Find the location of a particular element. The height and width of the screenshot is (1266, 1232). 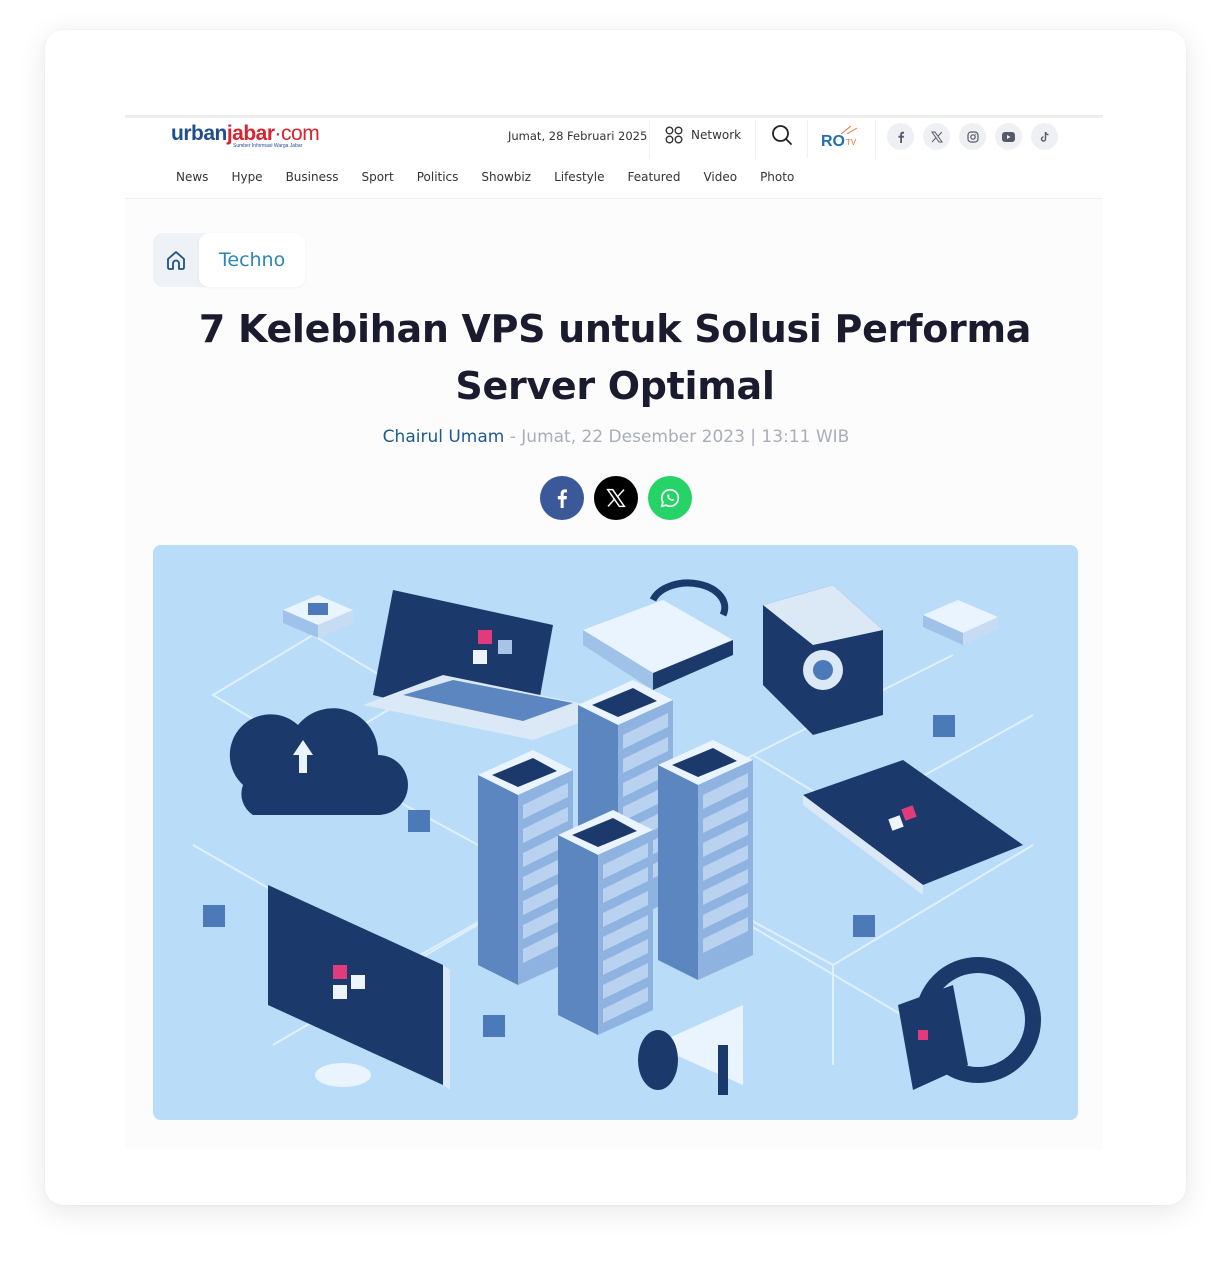

share-buttons is located at coordinates (616, 498).